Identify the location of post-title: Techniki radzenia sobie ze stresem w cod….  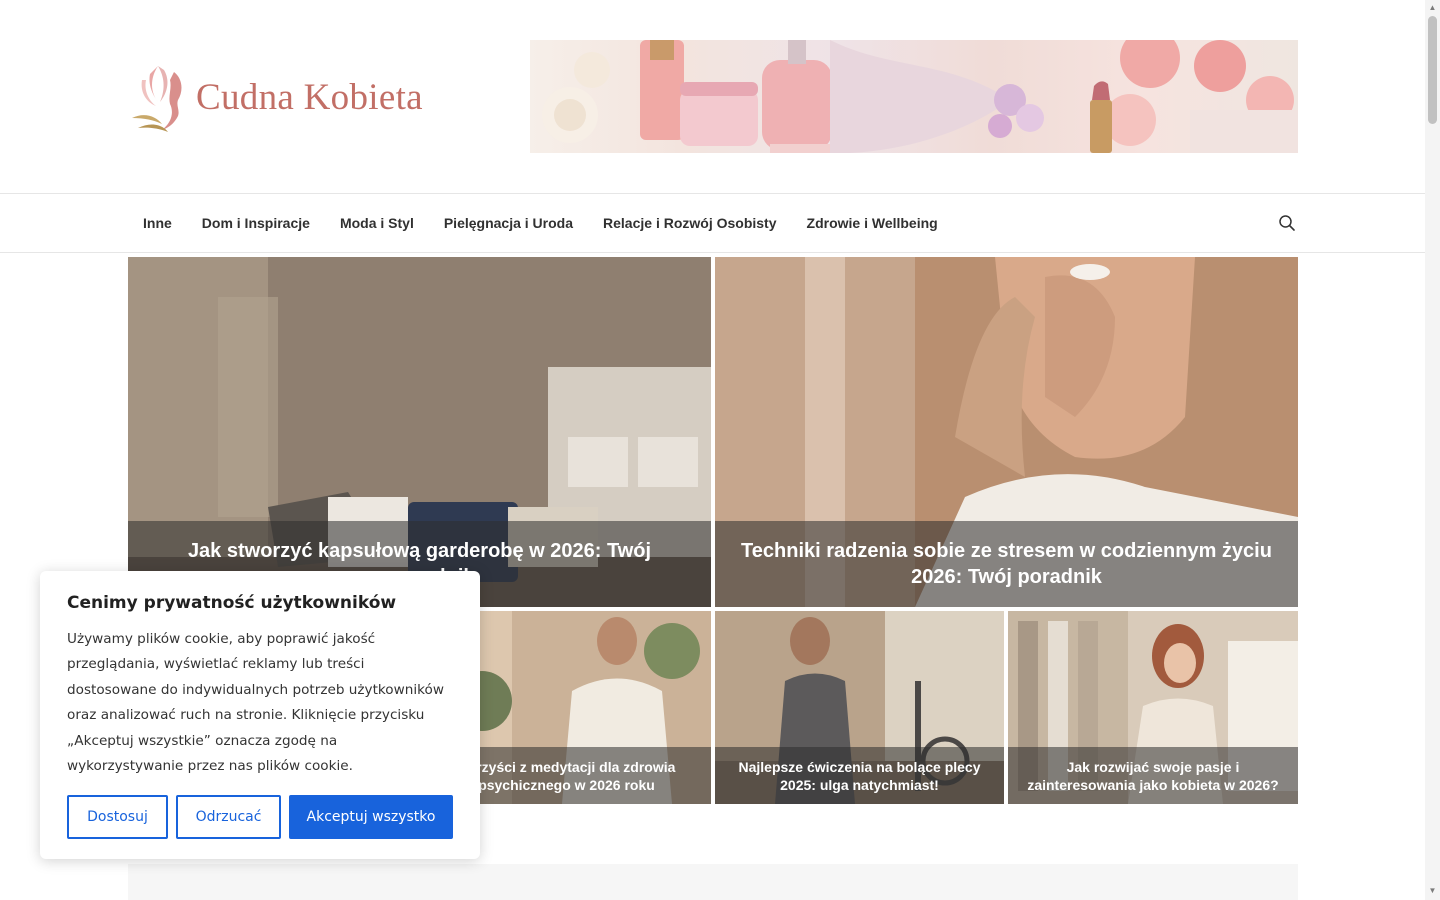
(1006, 564).